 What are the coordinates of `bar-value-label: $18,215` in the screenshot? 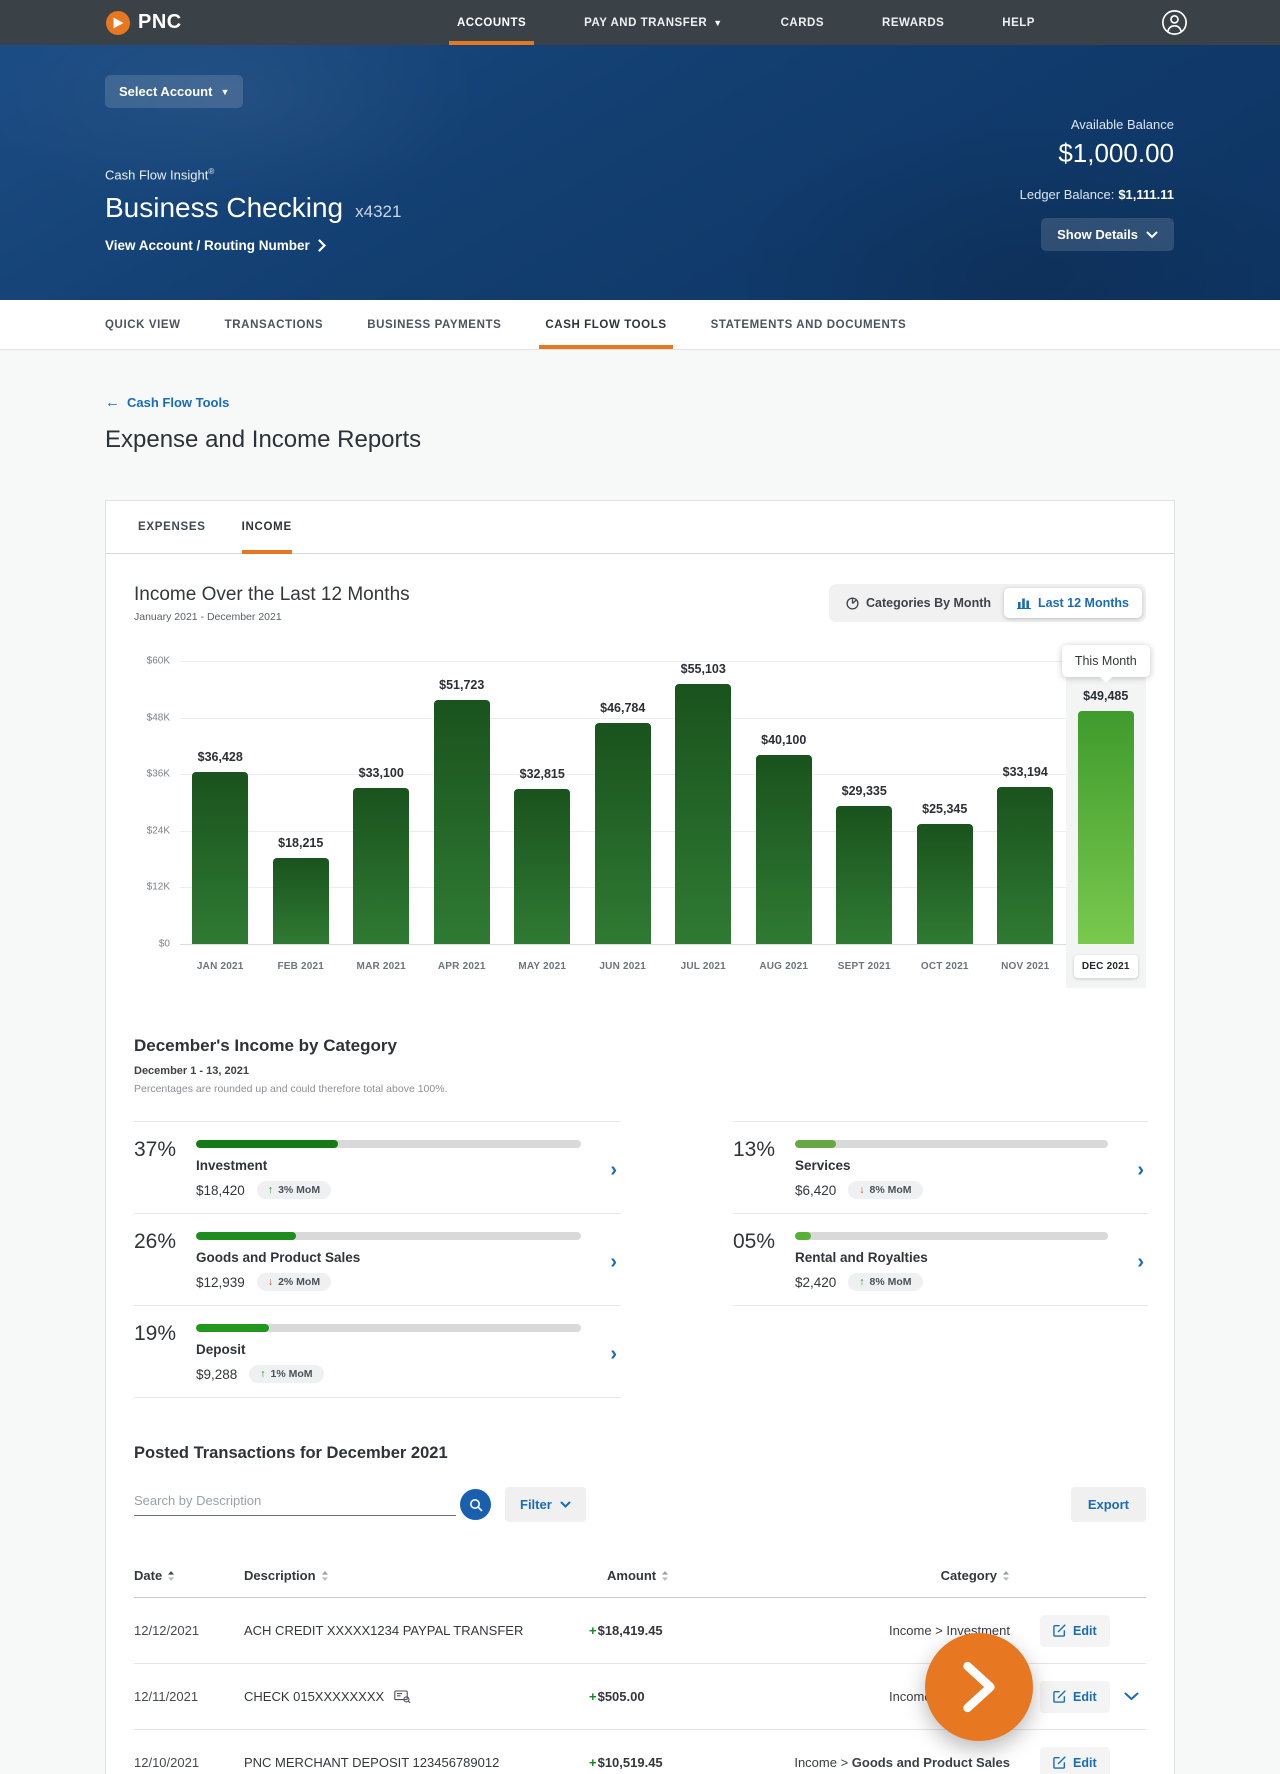 It's located at (301, 843).